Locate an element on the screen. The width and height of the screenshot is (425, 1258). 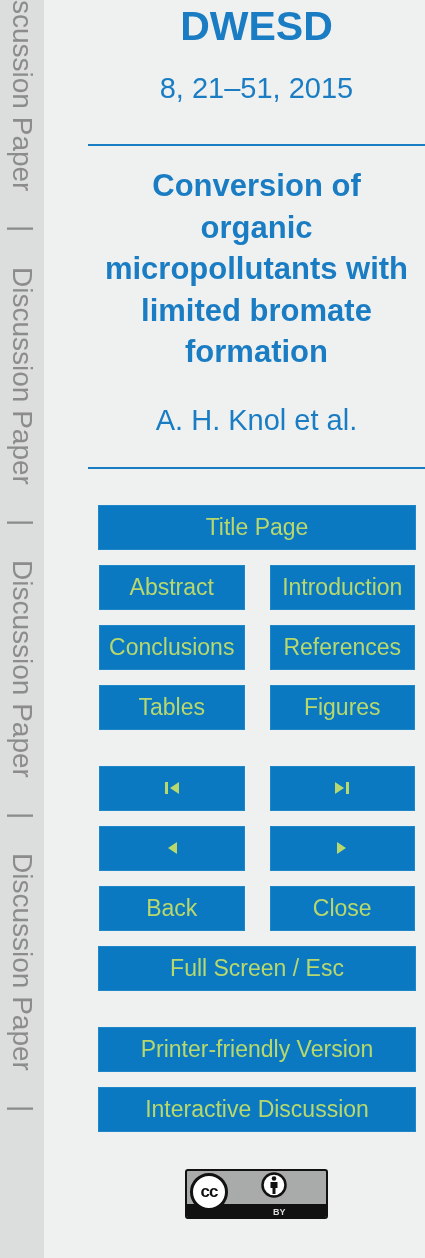
nav-button: Printer-friendly Version is located at coordinates (257, 1049).